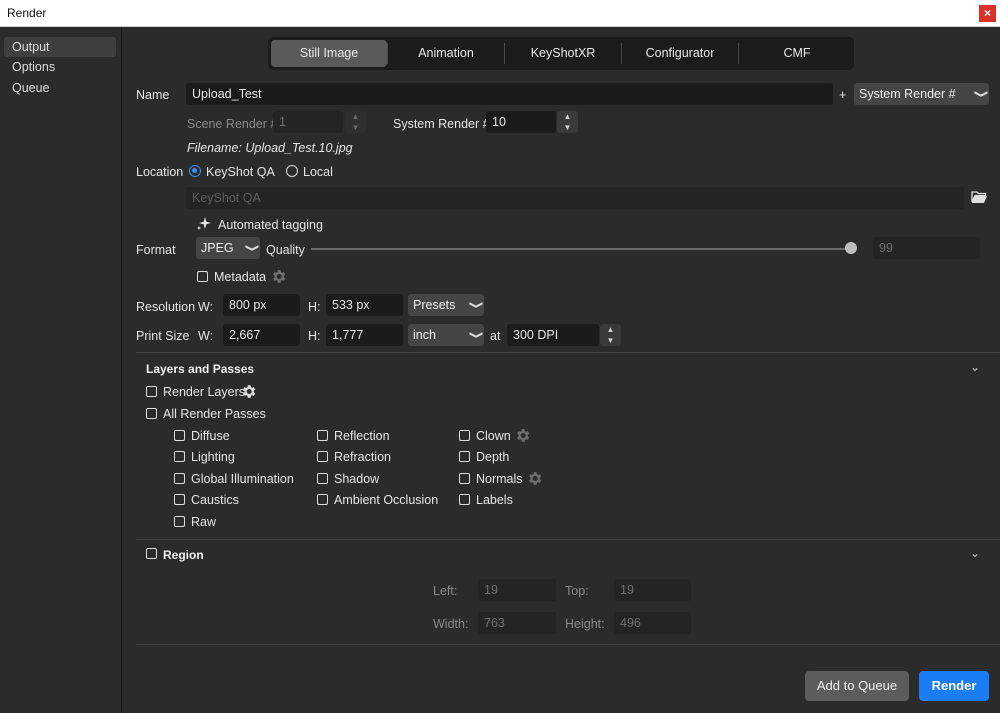  Describe the element at coordinates (357, 479) in the screenshot. I see `pass-label-shadow: Shadow` at that location.